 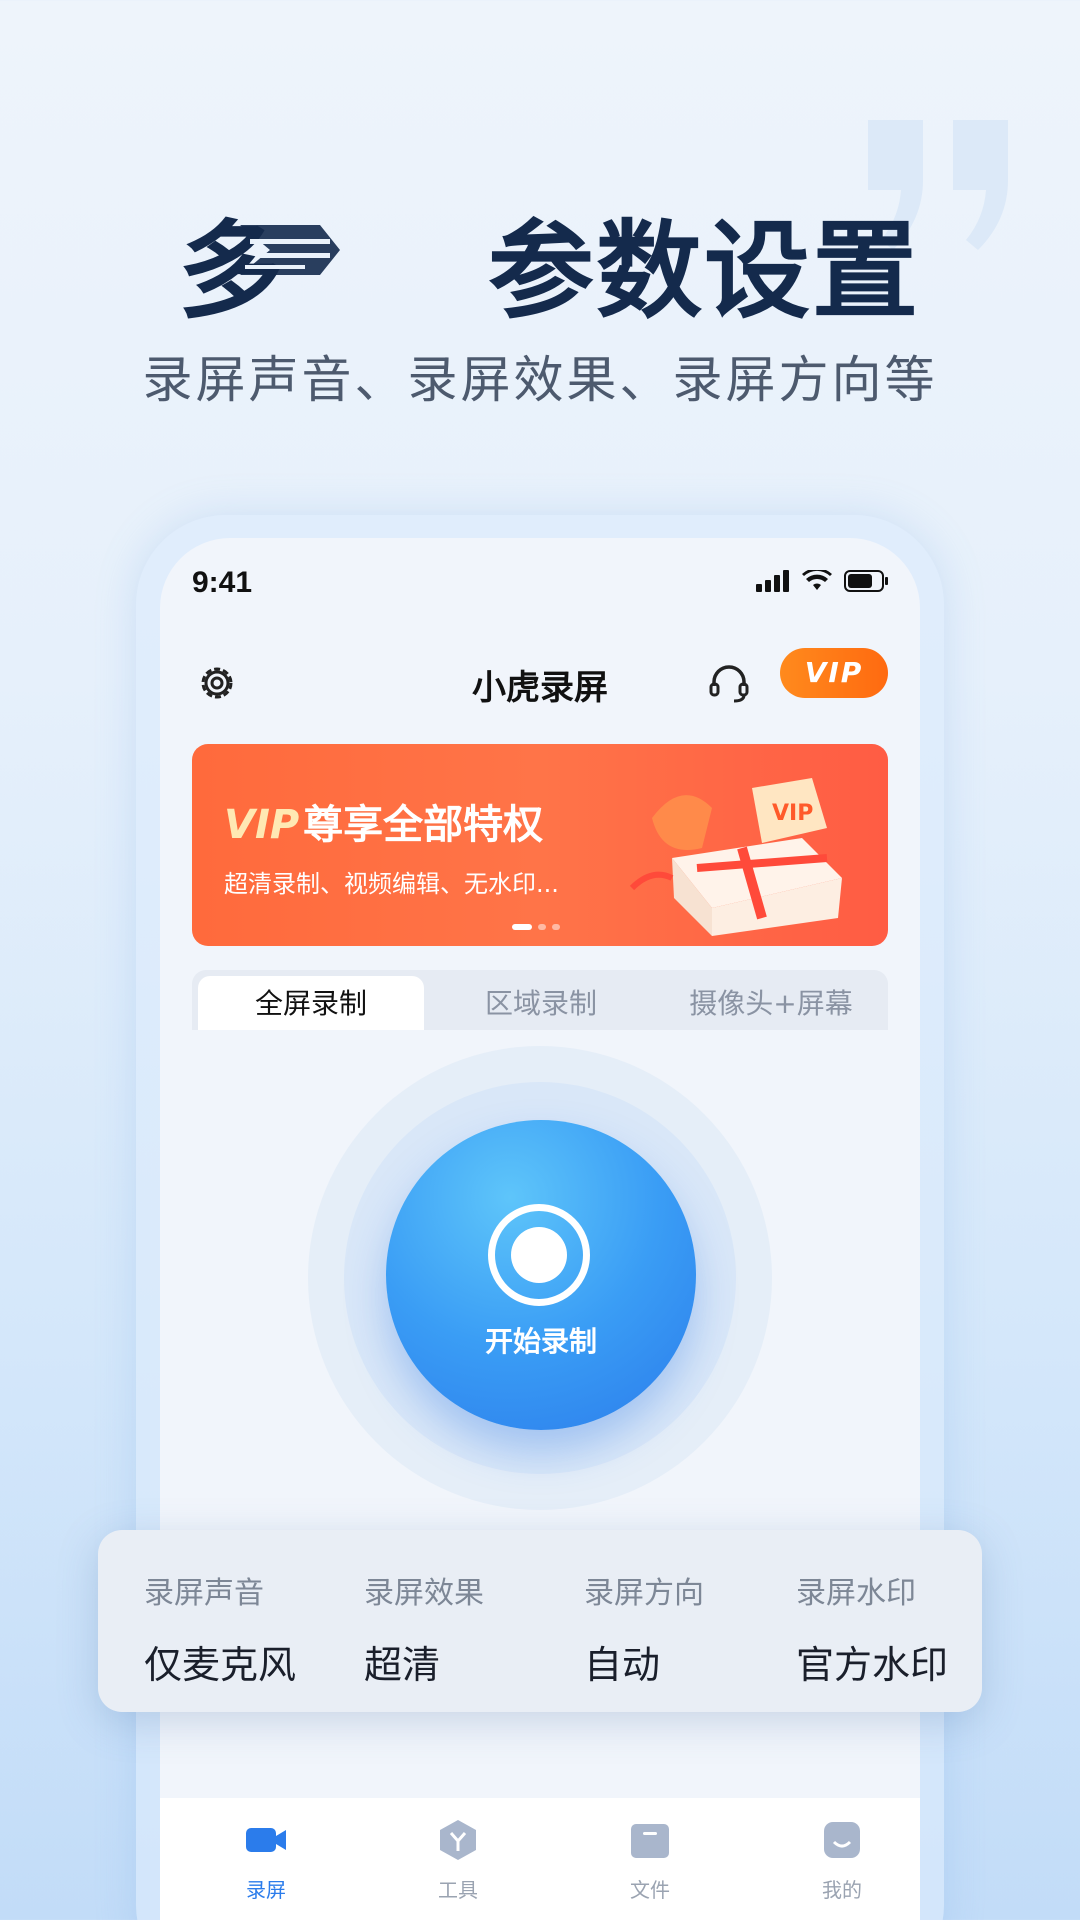 What do you see at coordinates (644, 1628) in the screenshot?
I see `setting-orientation: 录屏方向 自动` at bounding box center [644, 1628].